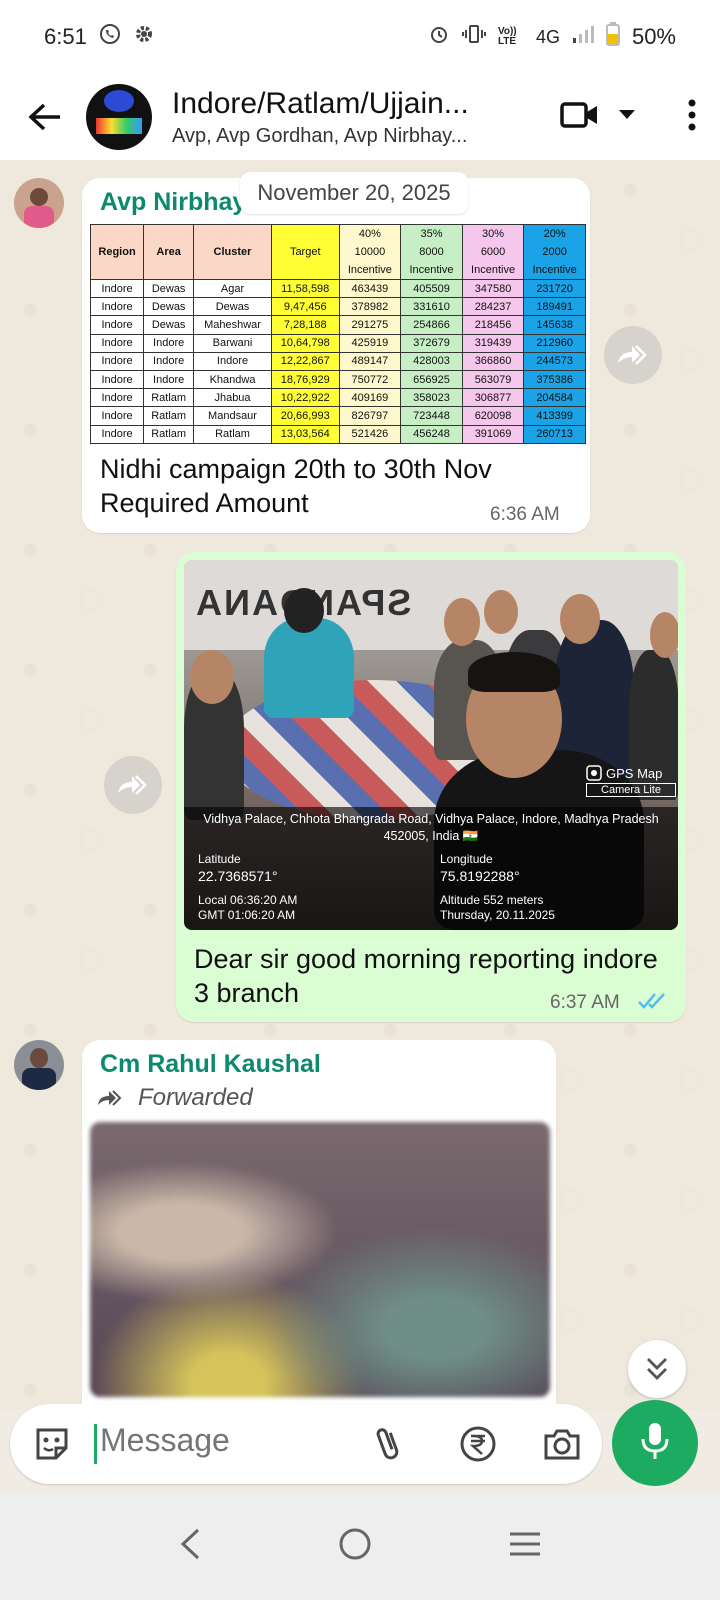 The height and width of the screenshot is (1600, 720). Describe the element at coordinates (45, 117) in the screenshot. I see `back-arrow-icon` at that location.